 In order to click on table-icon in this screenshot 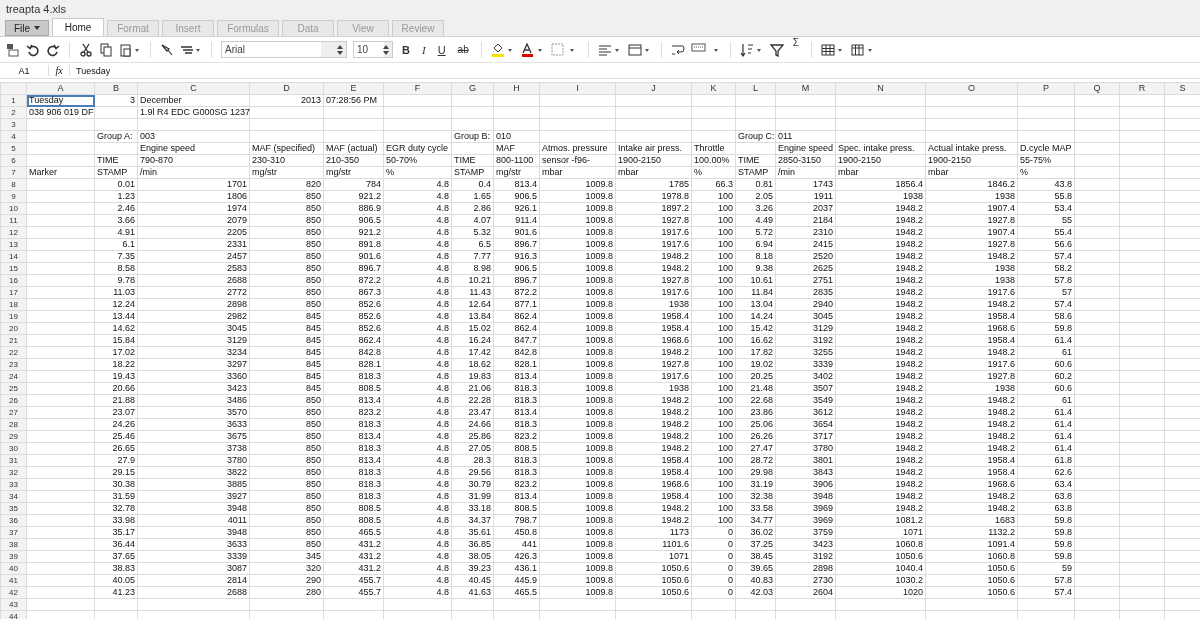, I will do `click(832, 49)`.